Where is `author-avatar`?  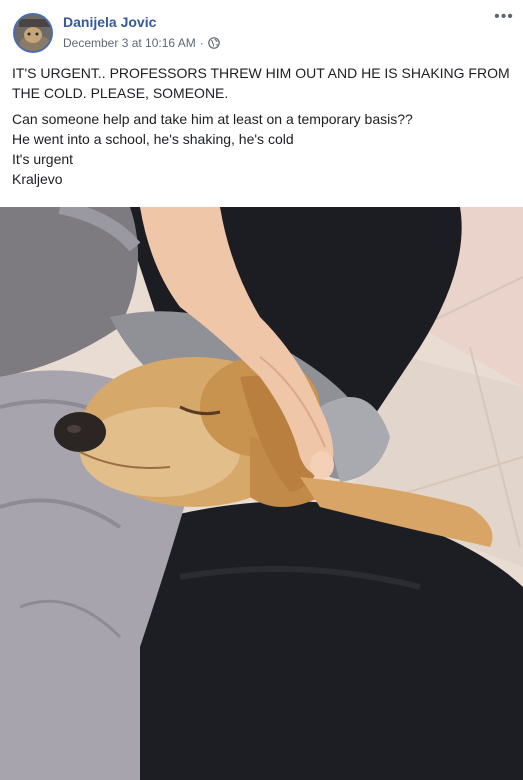
author-avatar is located at coordinates (33, 33).